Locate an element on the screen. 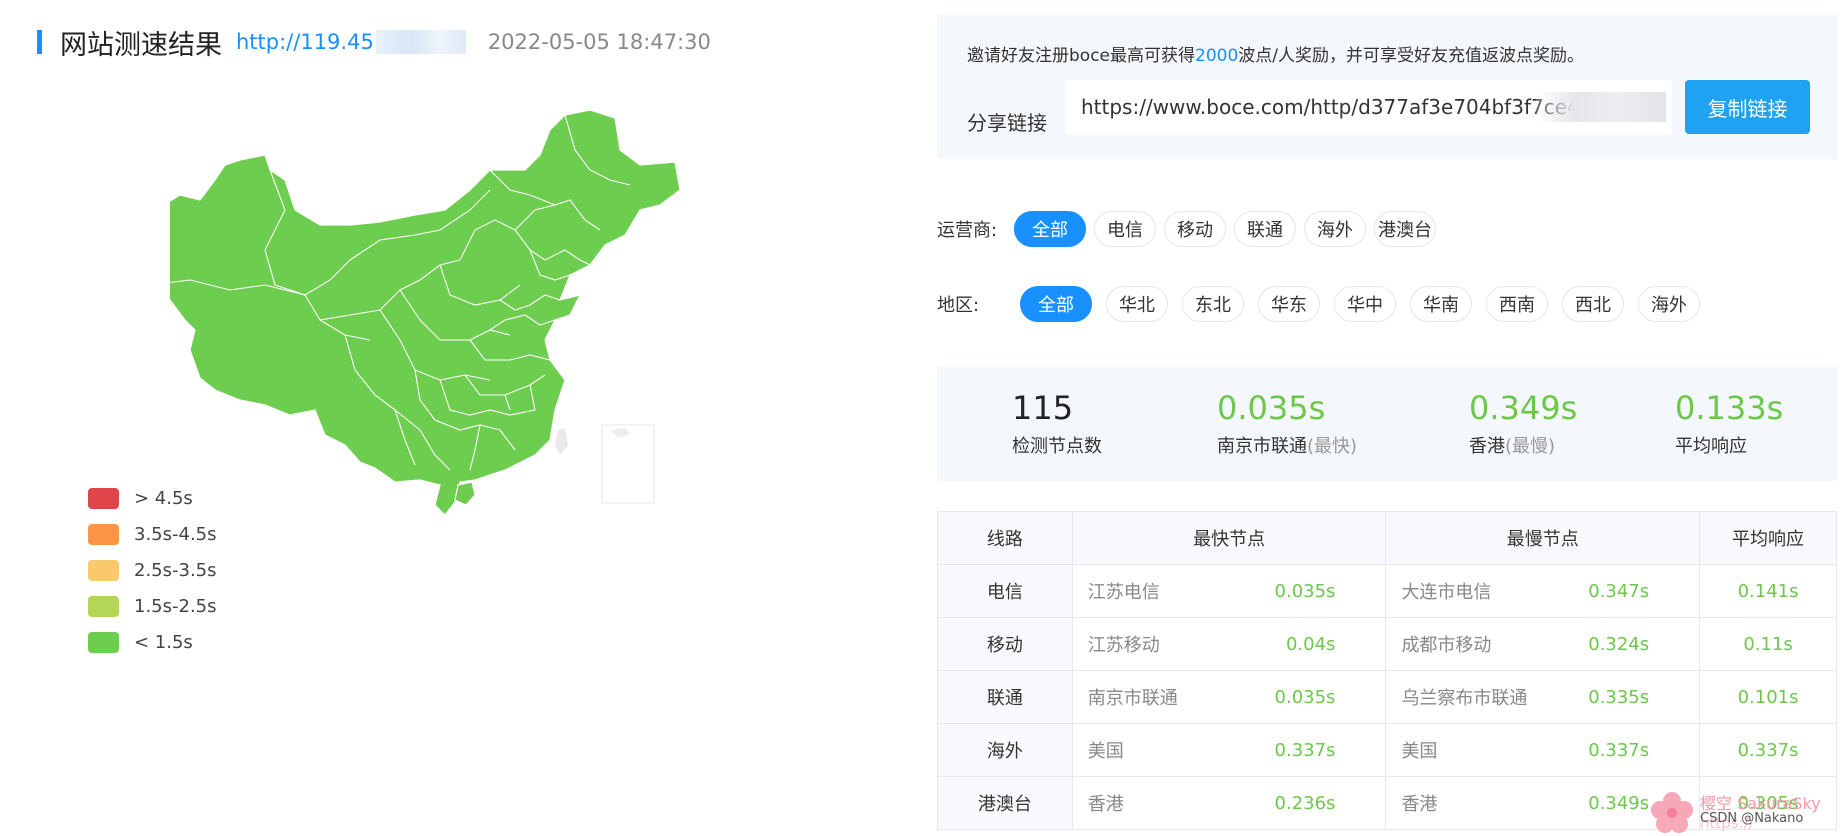 This screenshot has width=1845, height=836. region-chip: 华东 is located at coordinates (1289, 304).